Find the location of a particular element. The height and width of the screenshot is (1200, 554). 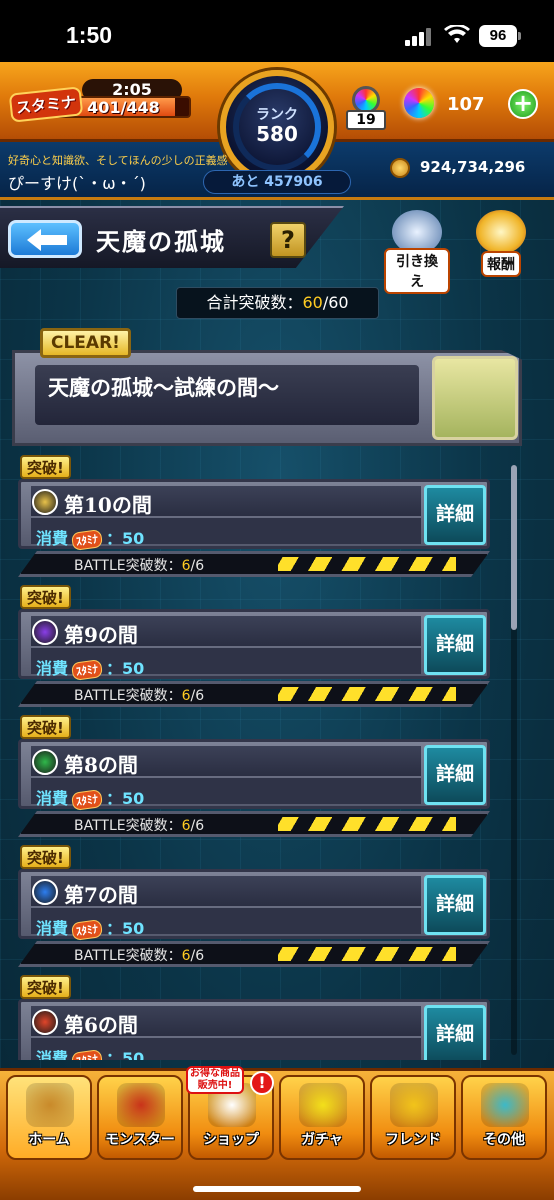

orb-count: 107 is located at coordinates (466, 104).